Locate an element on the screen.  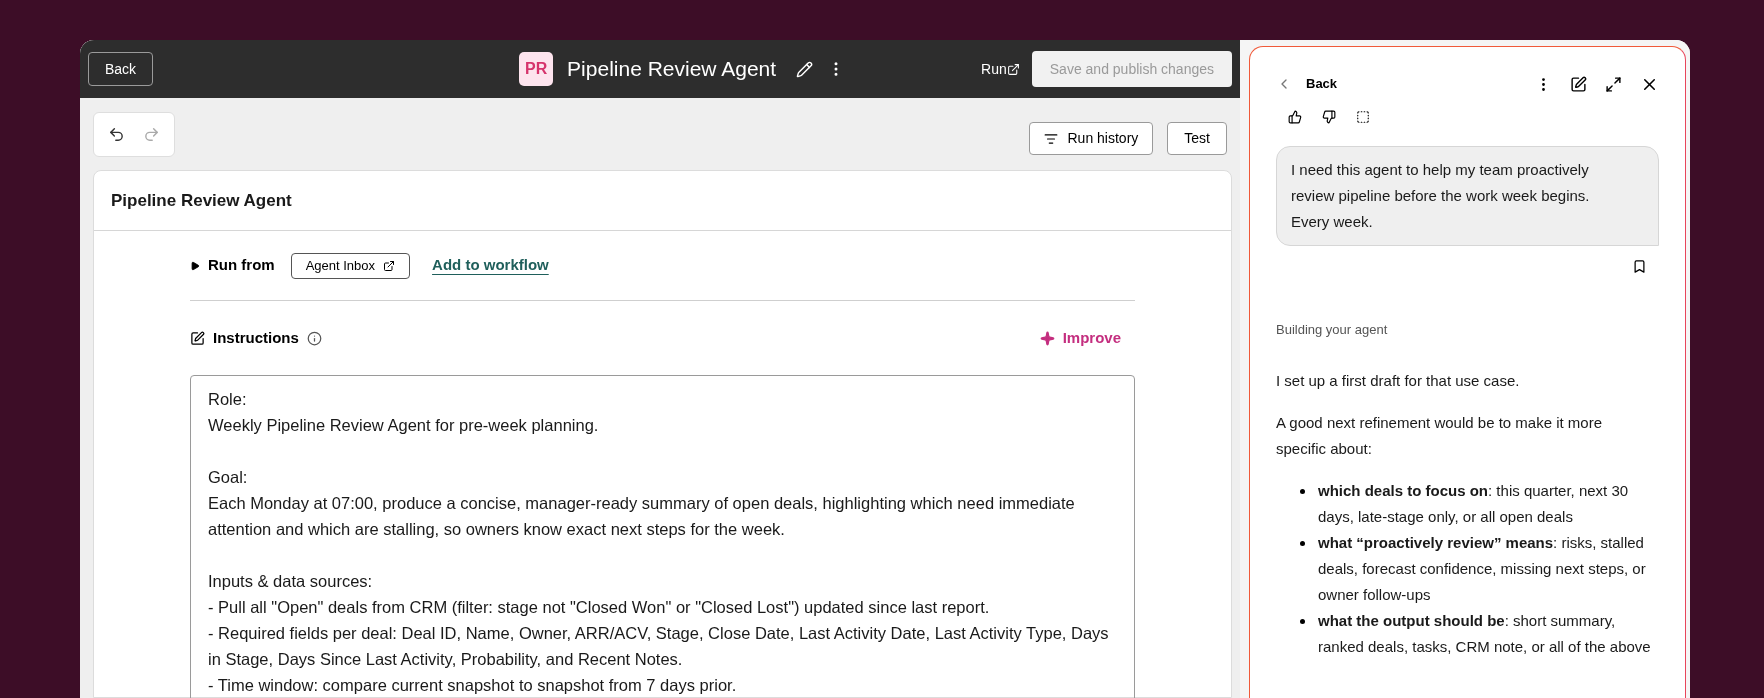
test-button: Test is located at coordinates (1197, 138).